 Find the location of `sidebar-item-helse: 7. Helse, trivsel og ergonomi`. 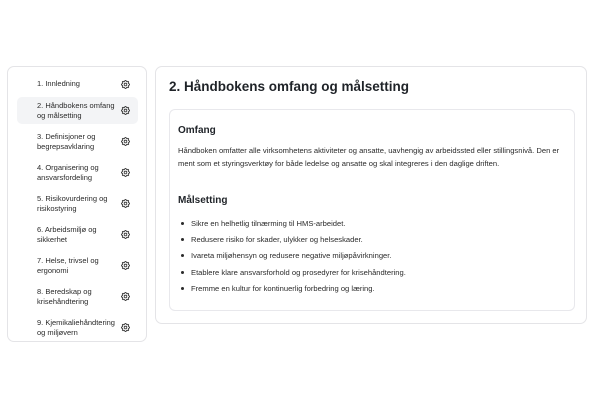

sidebar-item-helse: 7. Helse, trivsel og ergonomi is located at coordinates (77, 265).